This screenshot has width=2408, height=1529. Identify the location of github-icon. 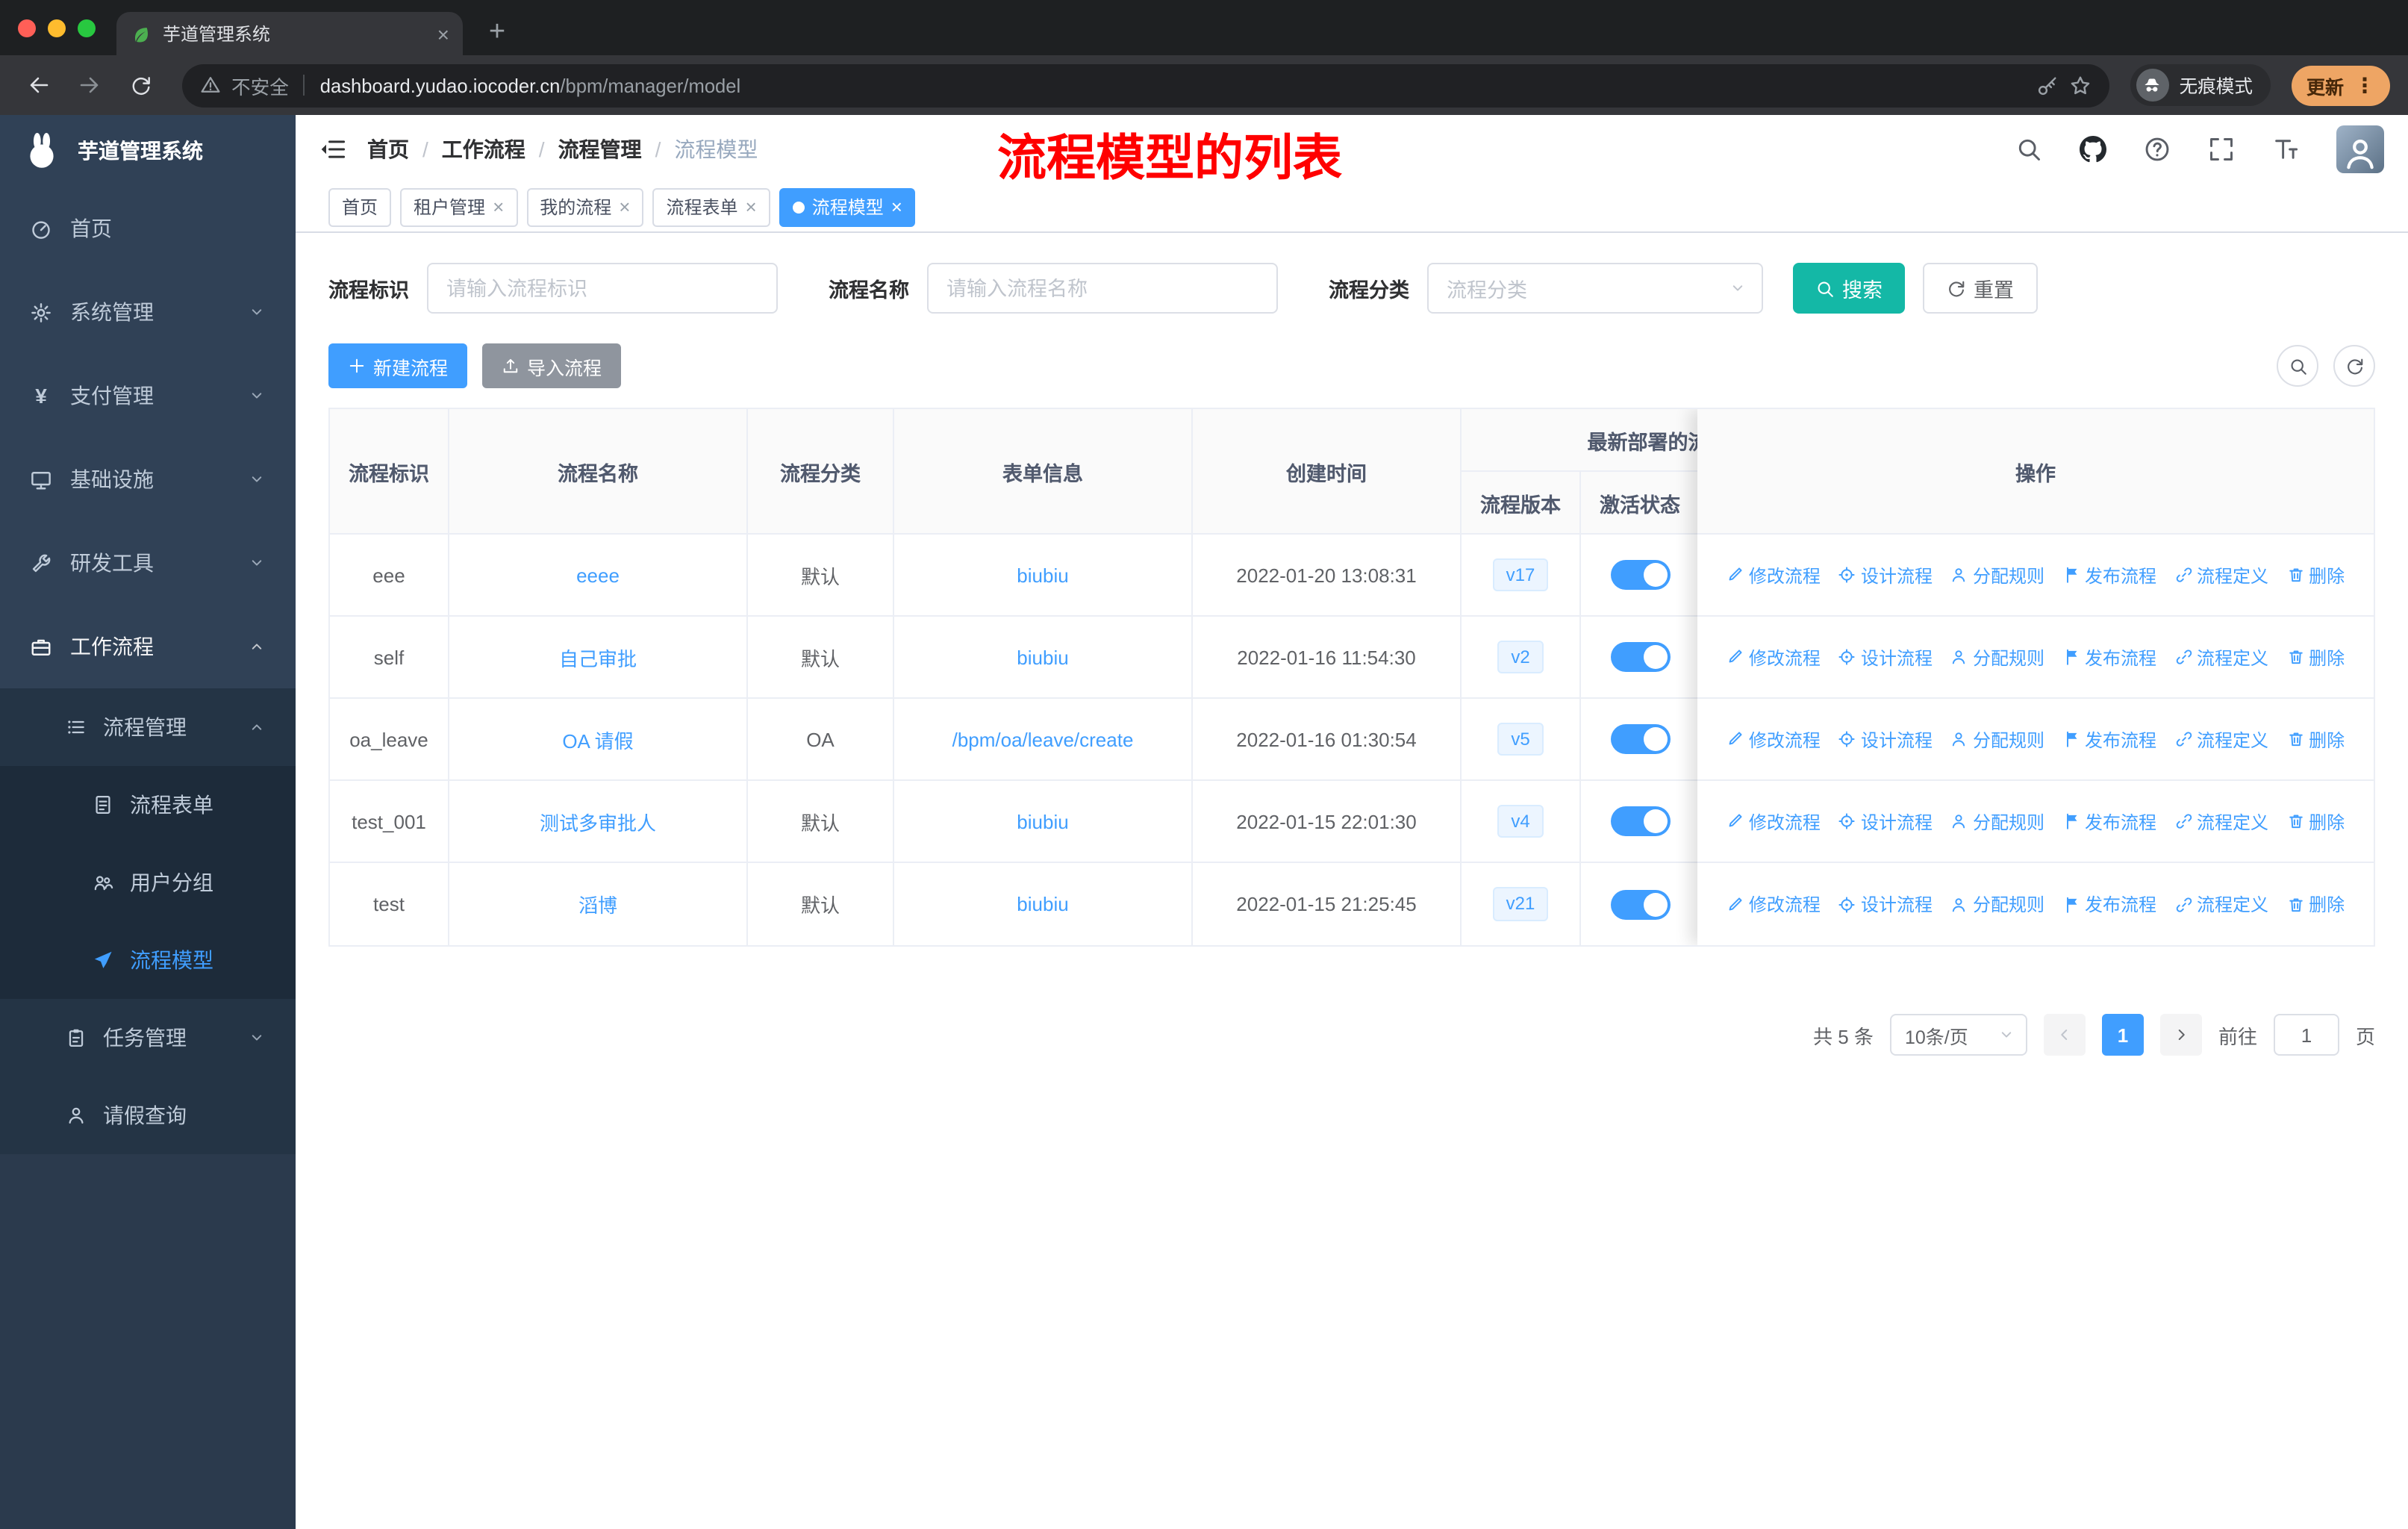
(2093, 148).